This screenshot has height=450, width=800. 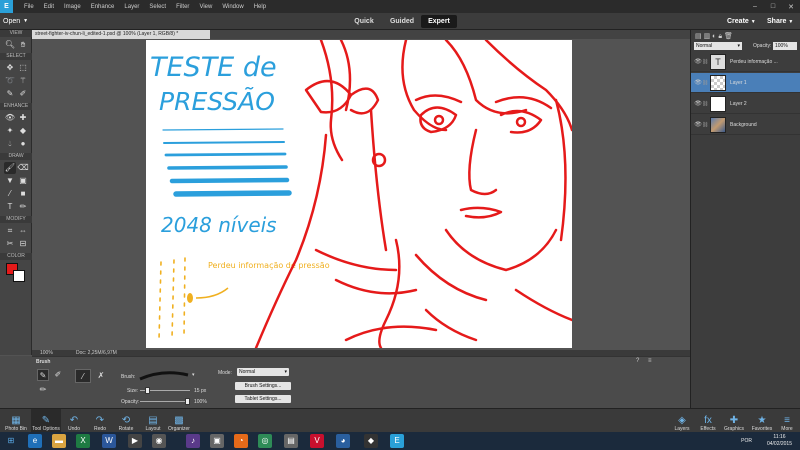 What do you see at coordinates (23, 118) in the screenshot?
I see `spot-healing-icon: ✚` at bounding box center [23, 118].